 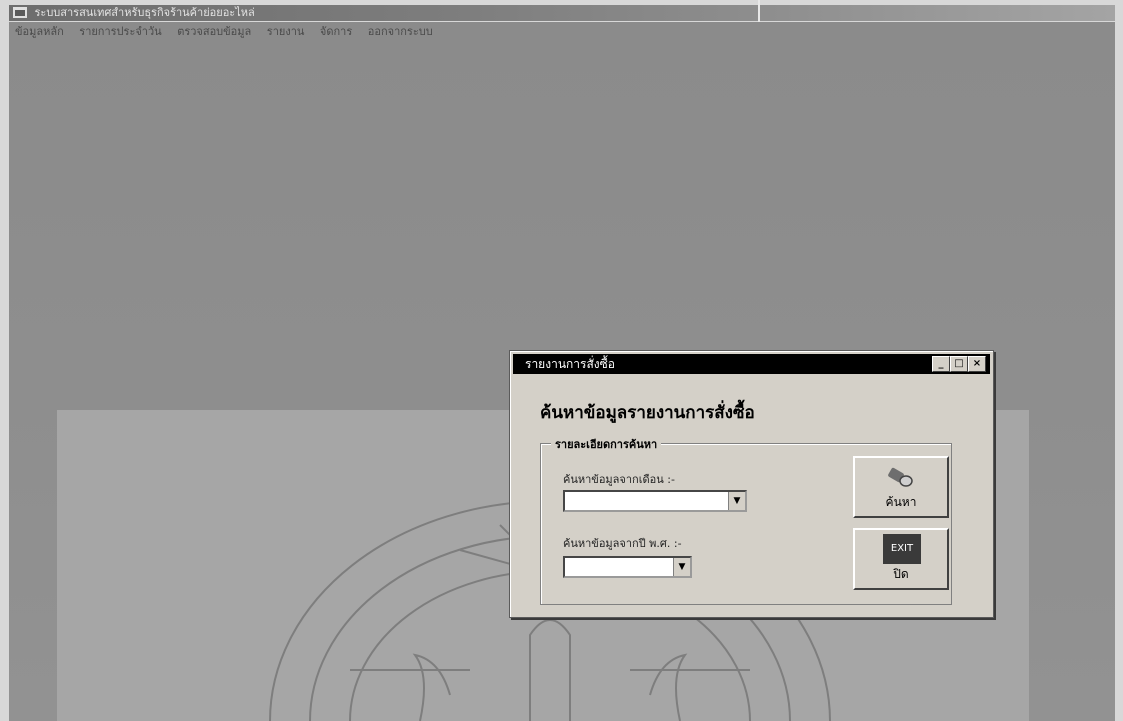 What do you see at coordinates (751, 364) in the screenshot?
I see `dialog-title-bar: รายงานการสั่งซื้อ _ □ ×` at bounding box center [751, 364].